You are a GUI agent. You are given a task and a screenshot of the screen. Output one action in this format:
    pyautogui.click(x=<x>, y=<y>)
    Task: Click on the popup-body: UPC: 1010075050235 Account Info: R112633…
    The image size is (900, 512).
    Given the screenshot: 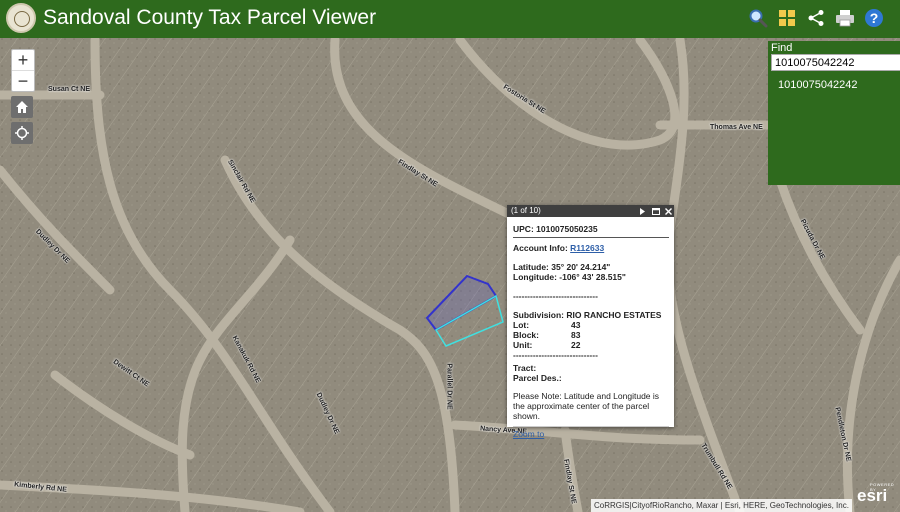 What is the action you would take?
    pyautogui.click(x=590, y=328)
    